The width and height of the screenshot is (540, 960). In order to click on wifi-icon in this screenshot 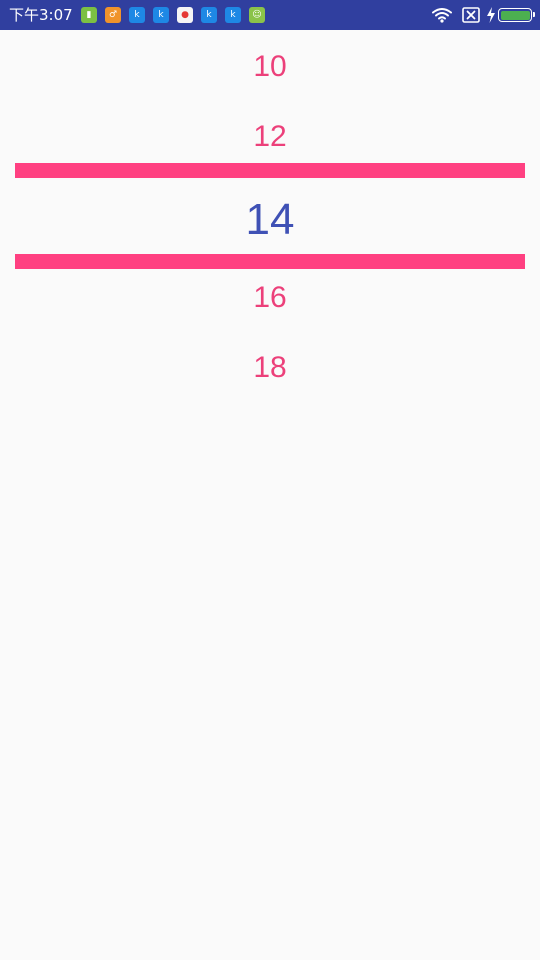, I will do `click(442, 15)`.